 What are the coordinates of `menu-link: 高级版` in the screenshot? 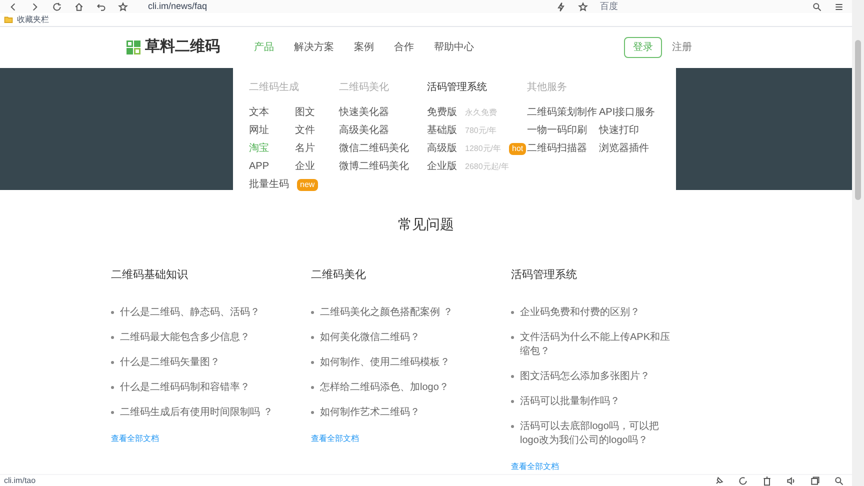 It's located at (442, 149).